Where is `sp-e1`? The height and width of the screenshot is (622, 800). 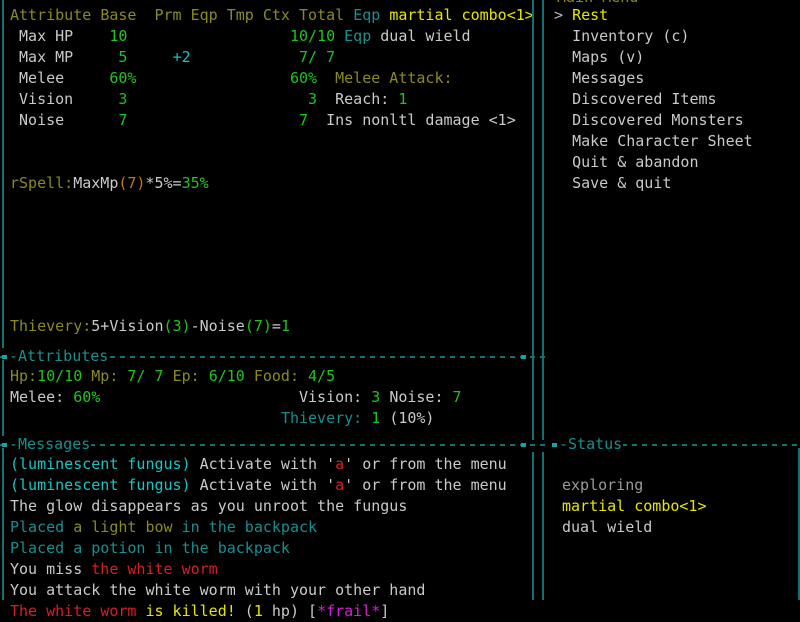 sp-e1 is located at coordinates (91, 120).